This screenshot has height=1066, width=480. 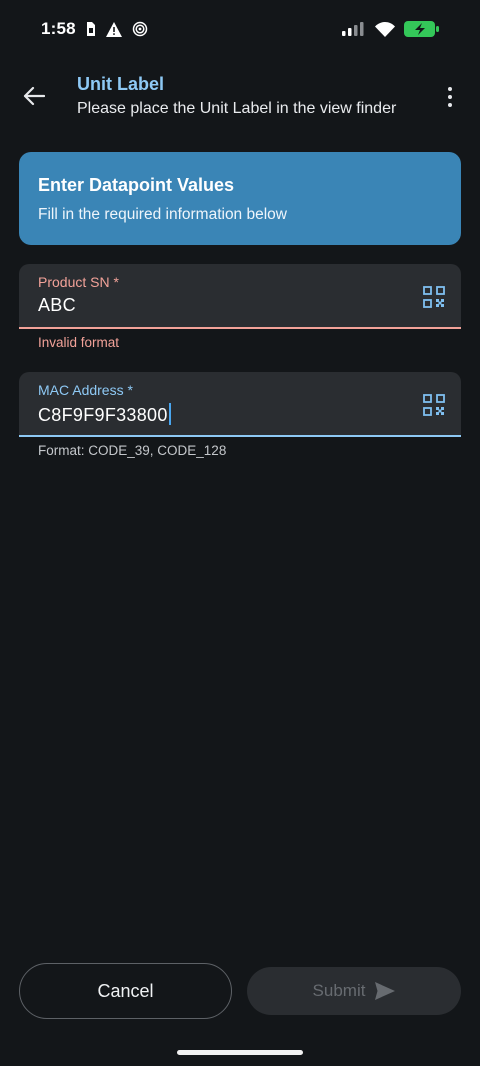 I want to click on more-options-button, so click(x=450, y=97).